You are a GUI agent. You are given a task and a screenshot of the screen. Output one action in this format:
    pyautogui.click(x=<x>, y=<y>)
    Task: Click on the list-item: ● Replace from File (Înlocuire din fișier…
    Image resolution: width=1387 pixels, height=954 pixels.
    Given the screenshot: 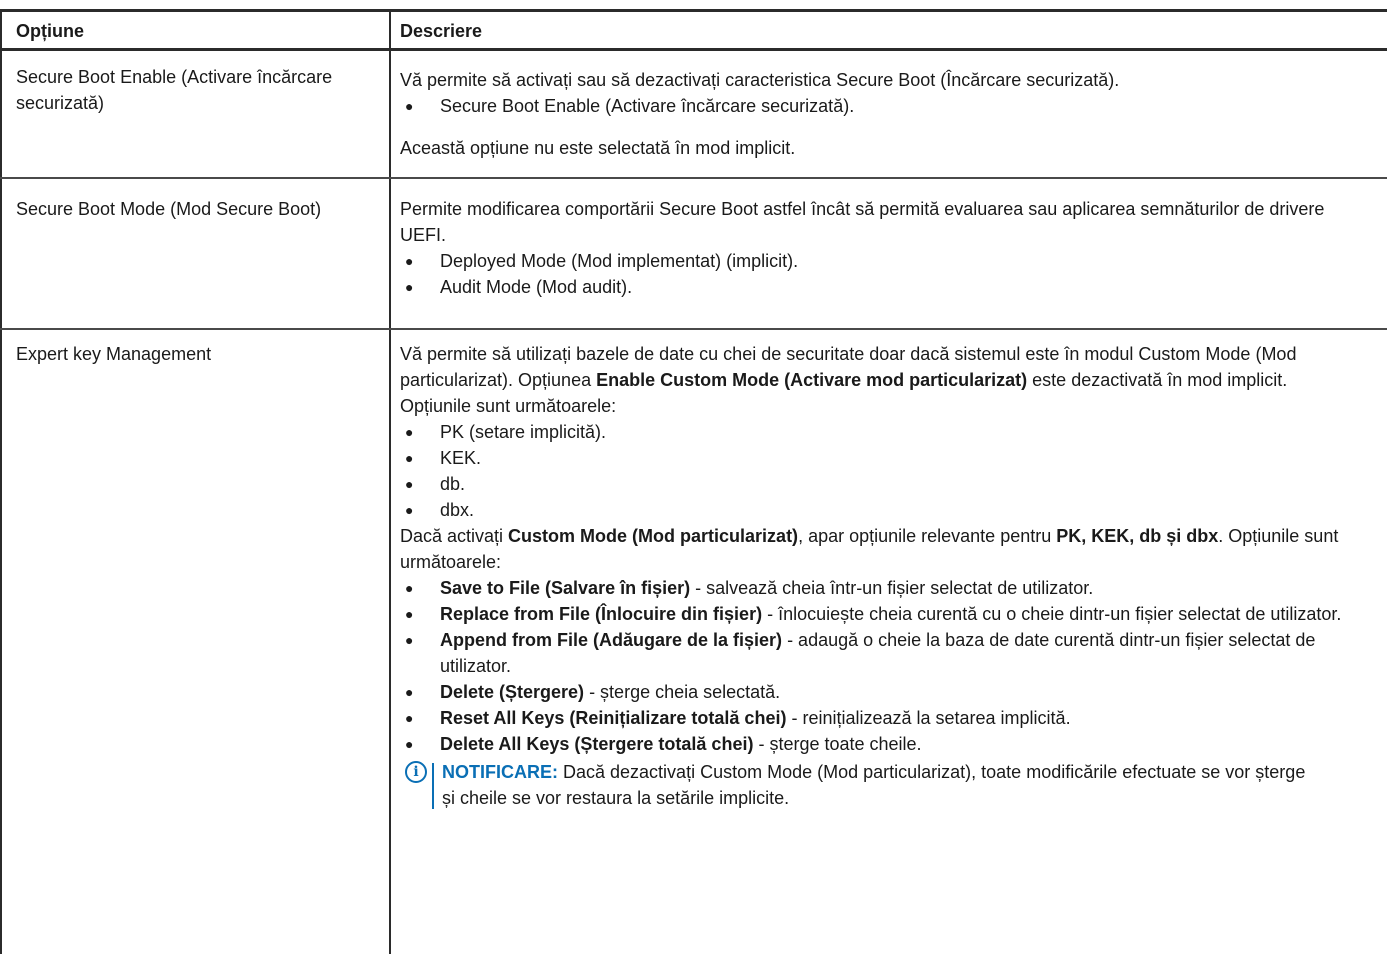 What is the action you would take?
    pyautogui.click(x=885, y=614)
    